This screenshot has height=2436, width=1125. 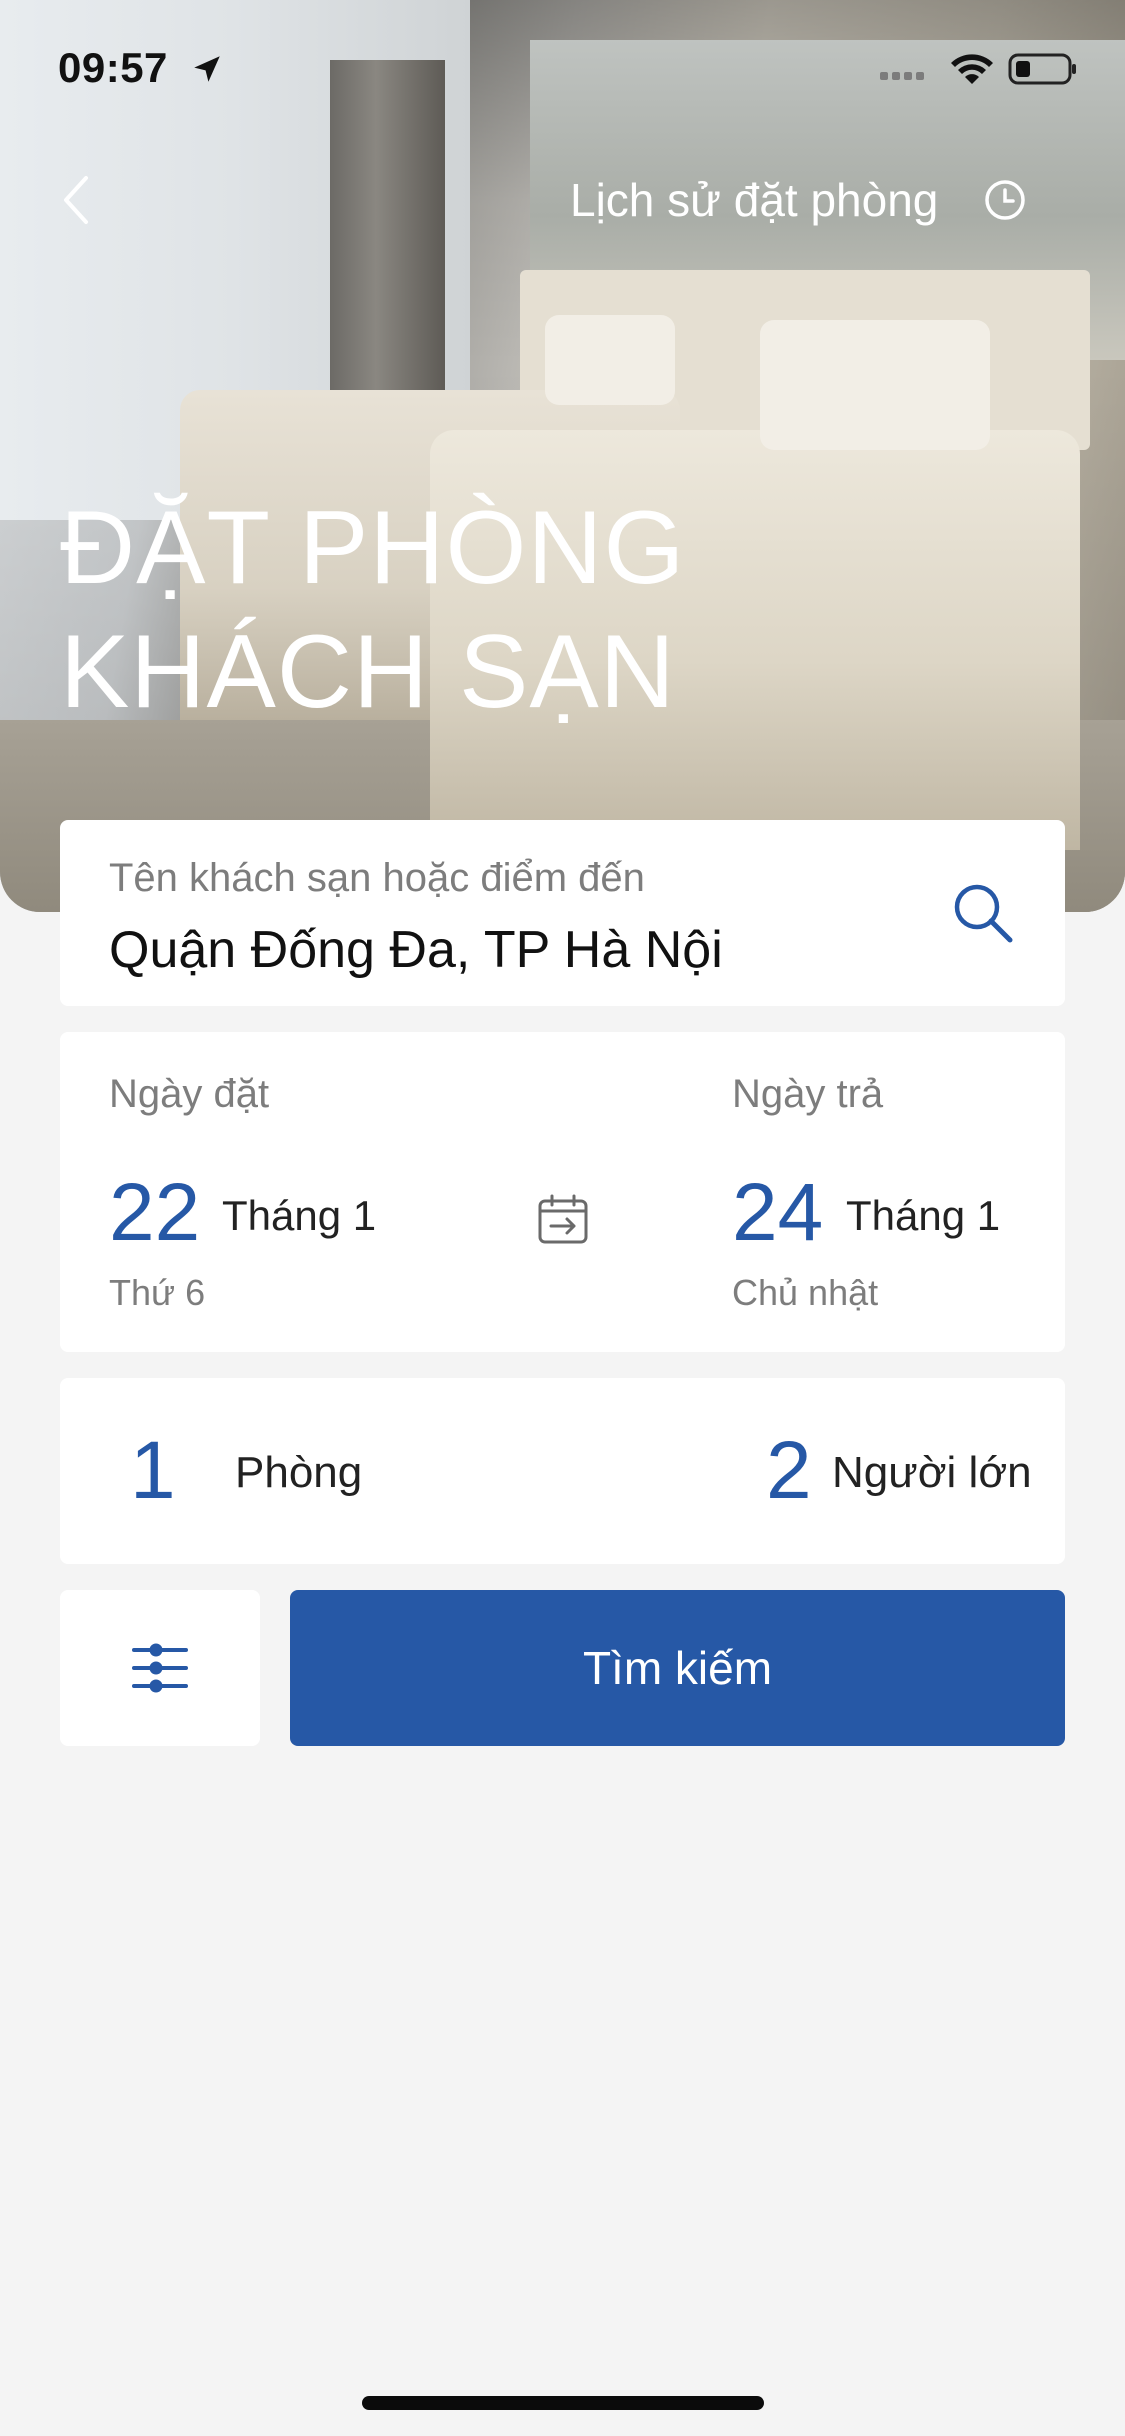 What do you see at coordinates (299, 1472) in the screenshot?
I see `room-label: Phòng` at bounding box center [299, 1472].